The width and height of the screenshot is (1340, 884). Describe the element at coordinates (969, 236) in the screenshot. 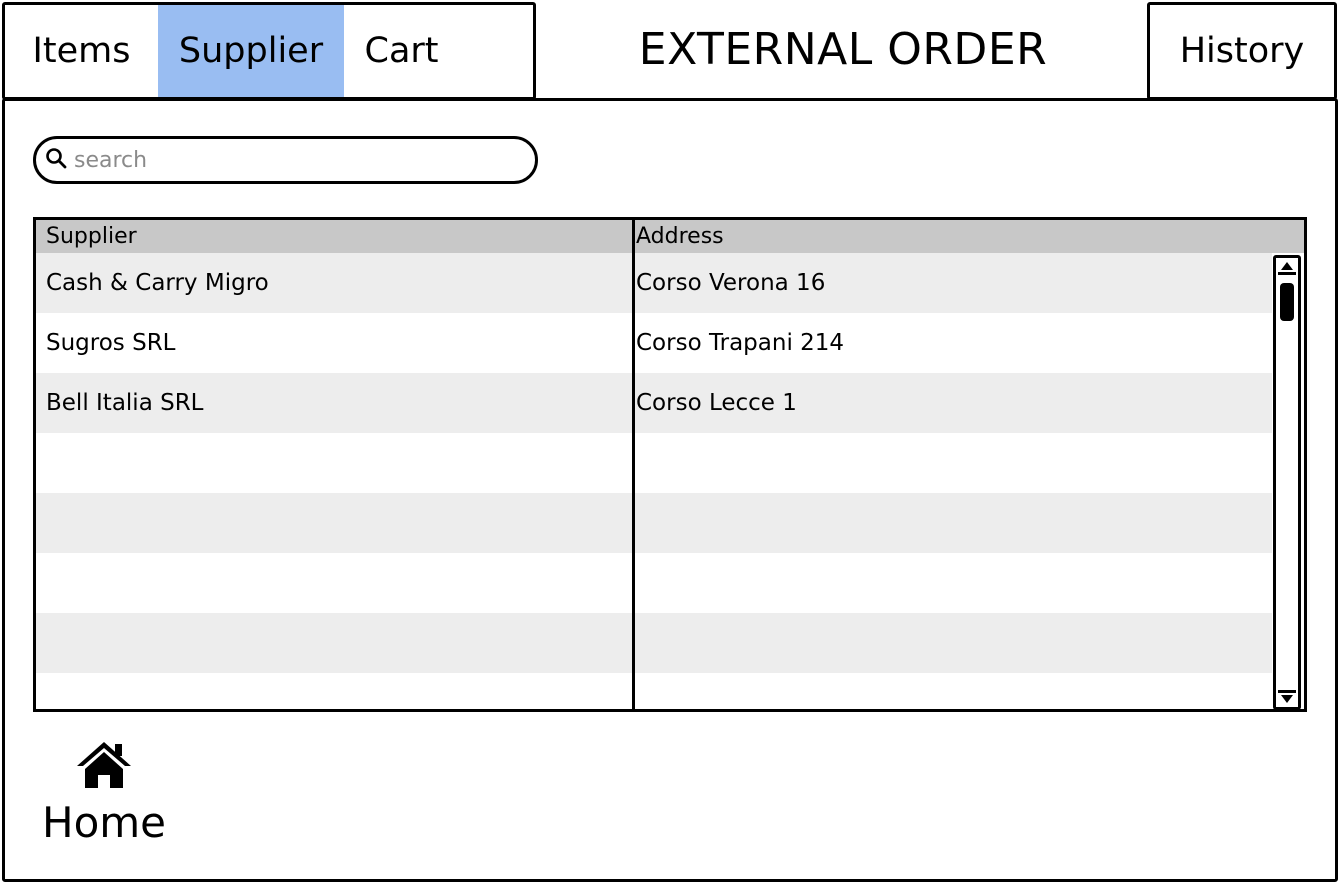

I see `column-header-address: Address` at that location.